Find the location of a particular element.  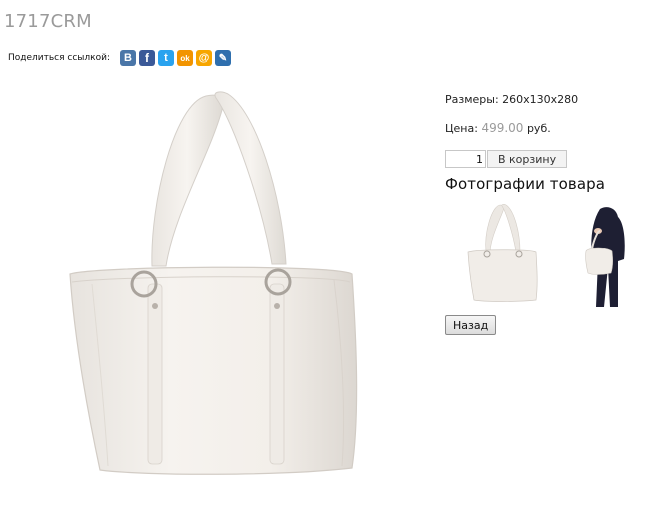

facebook-icon: f is located at coordinates (146, 58).